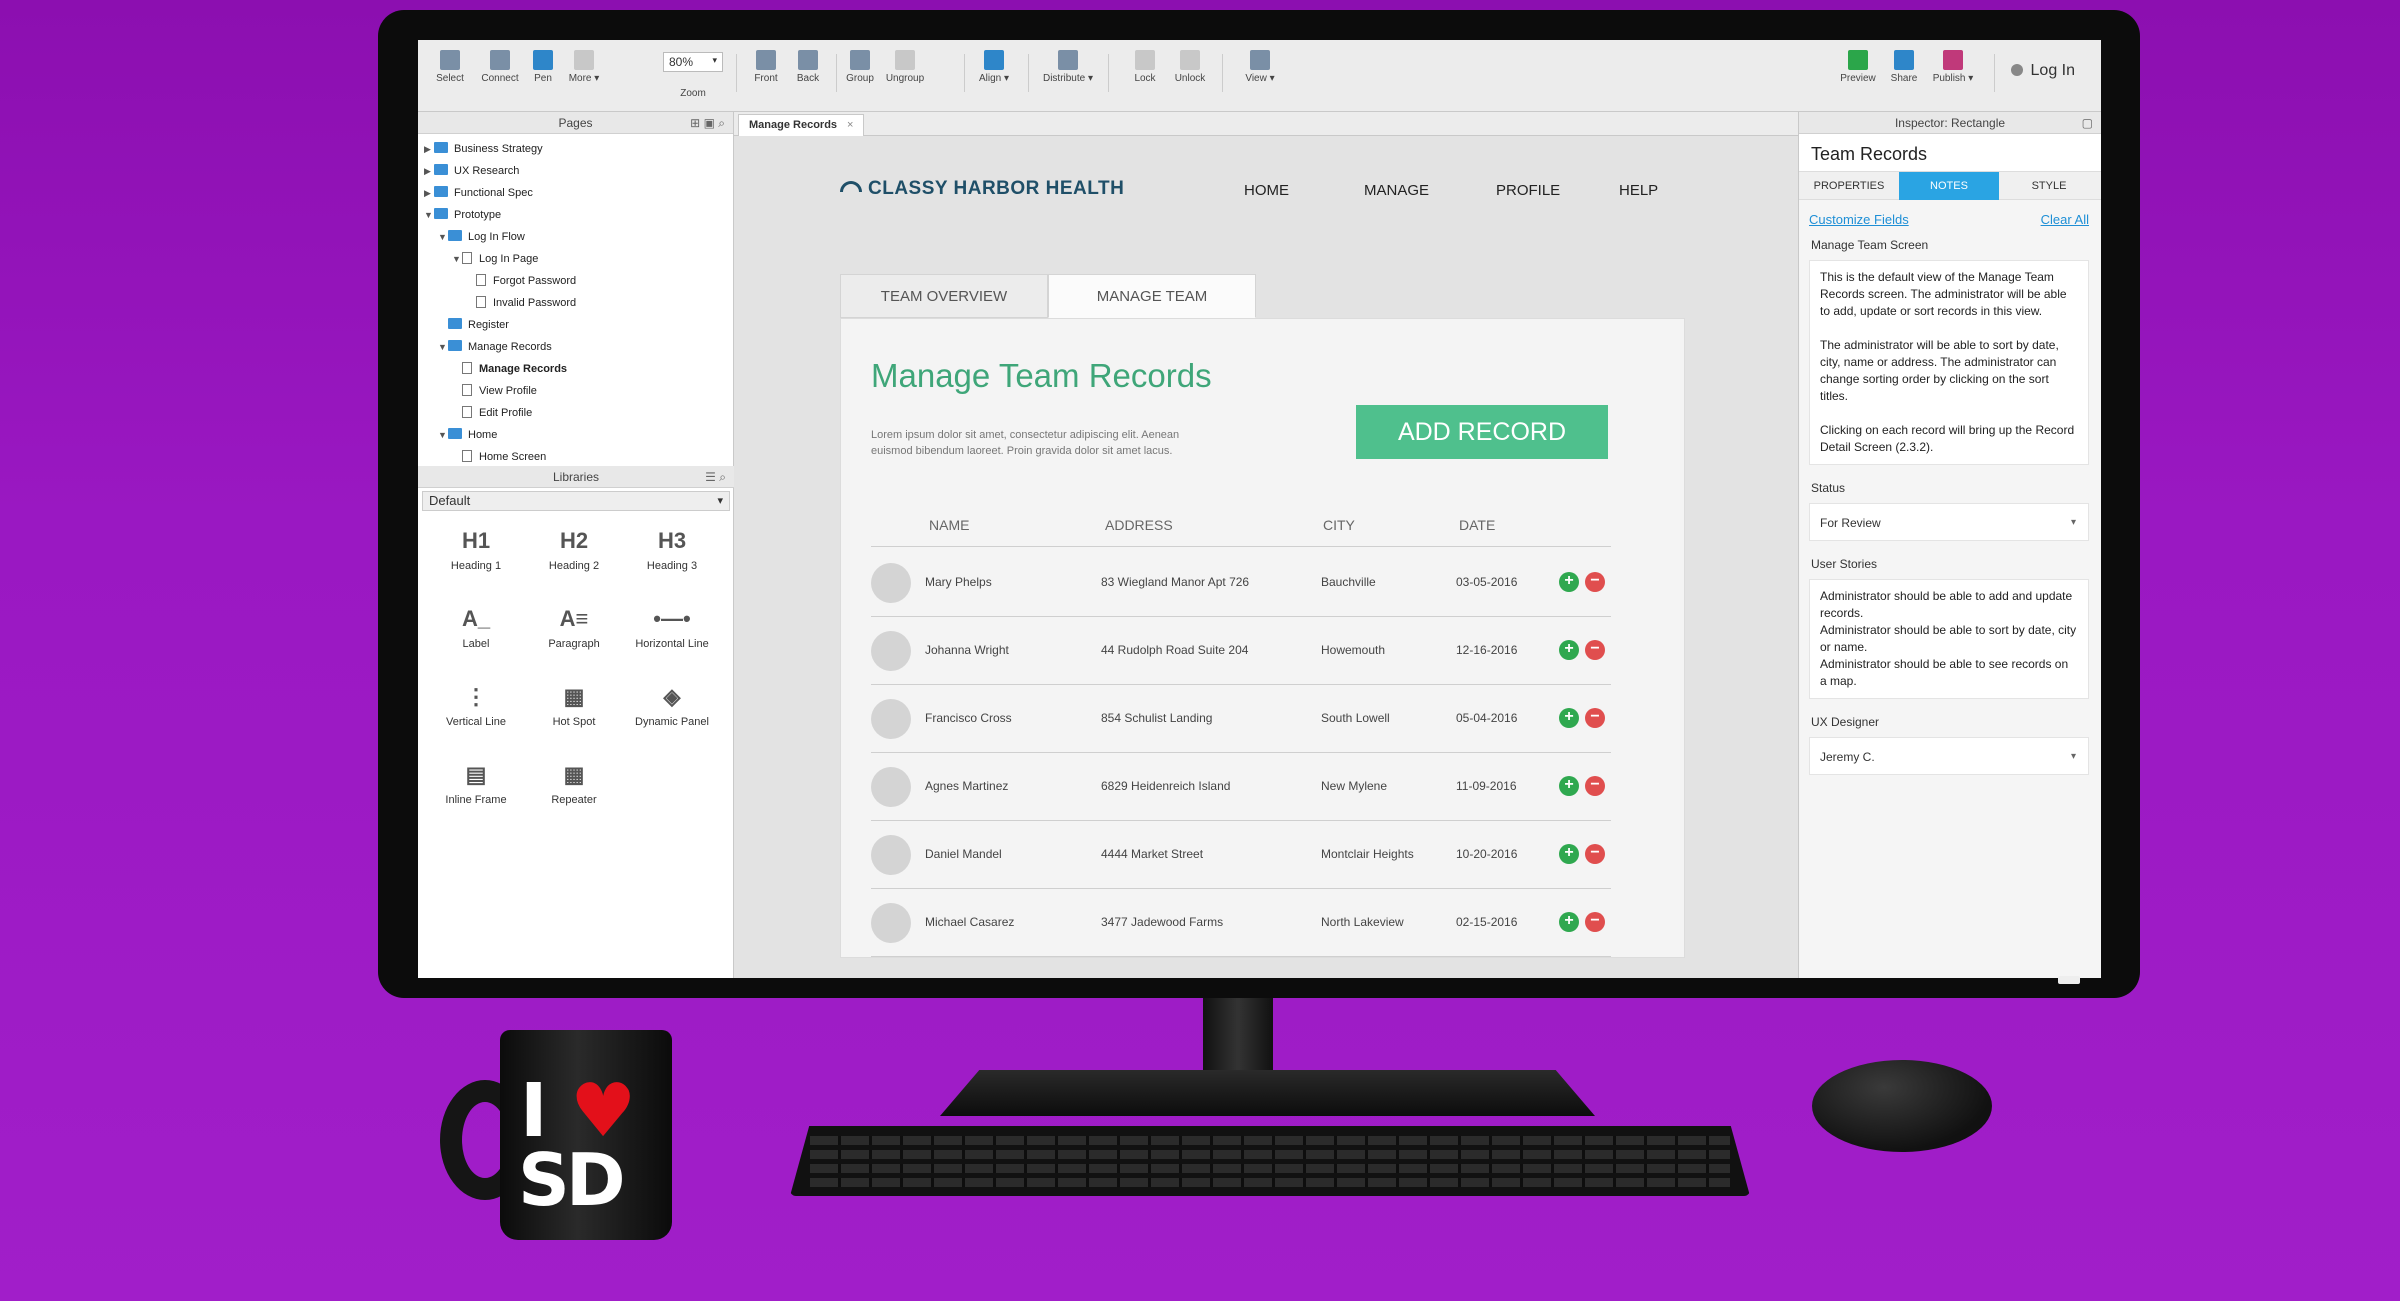  What do you see at coordinates (476, 705) in the screenshot?
I see `library-widget: ⋮ Vertical Line` at bounding box center [476, 705].